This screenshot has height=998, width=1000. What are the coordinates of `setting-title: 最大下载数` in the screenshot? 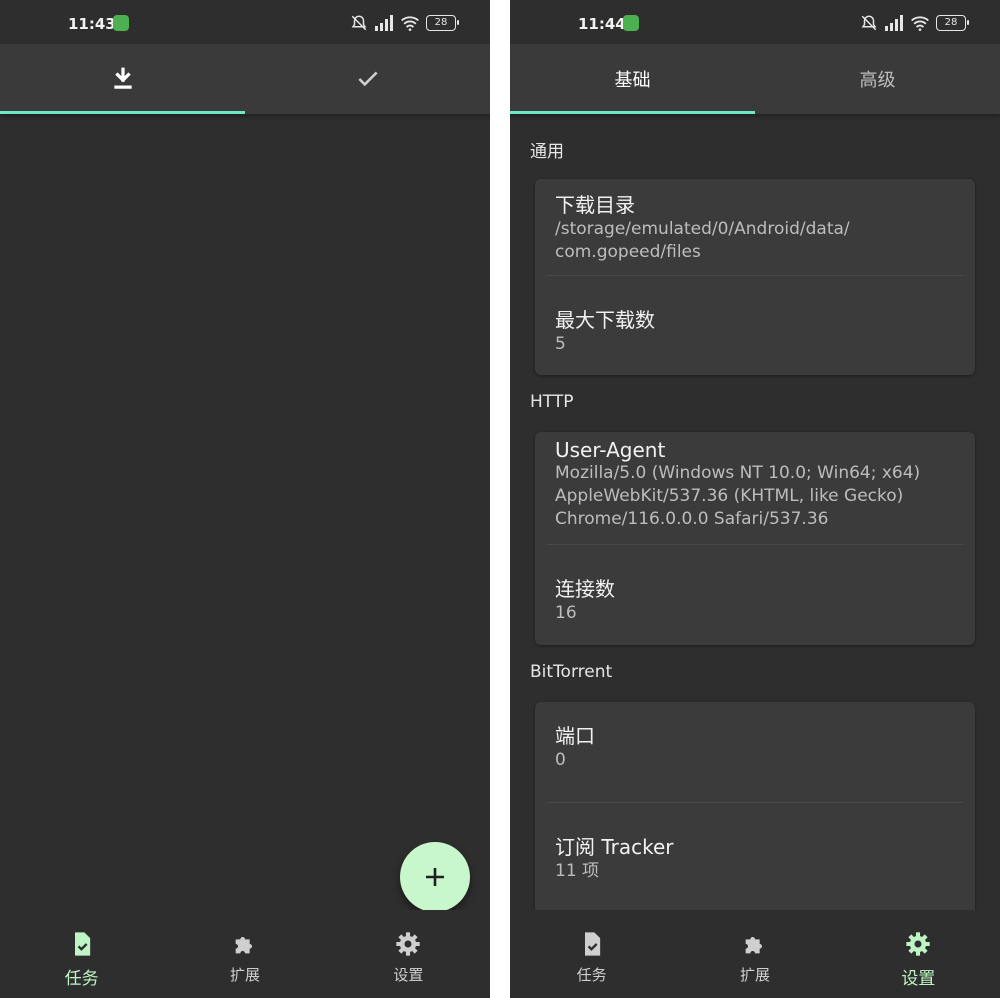 It's located at (605, 320).